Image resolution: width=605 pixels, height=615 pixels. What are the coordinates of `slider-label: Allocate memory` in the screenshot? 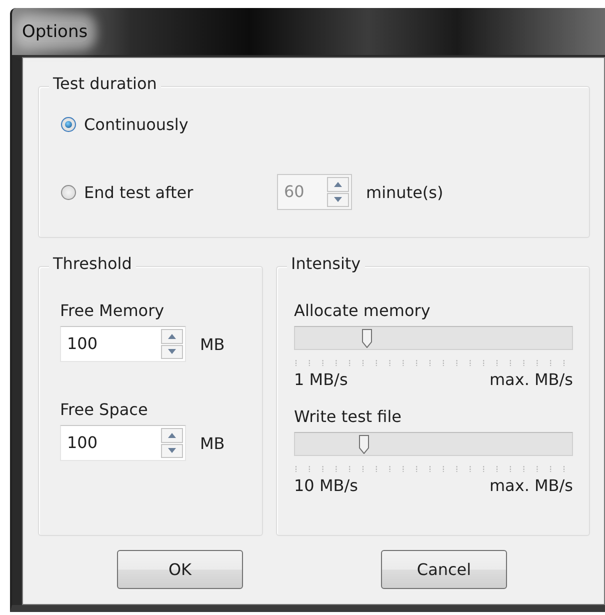 It's located at (363, 310).